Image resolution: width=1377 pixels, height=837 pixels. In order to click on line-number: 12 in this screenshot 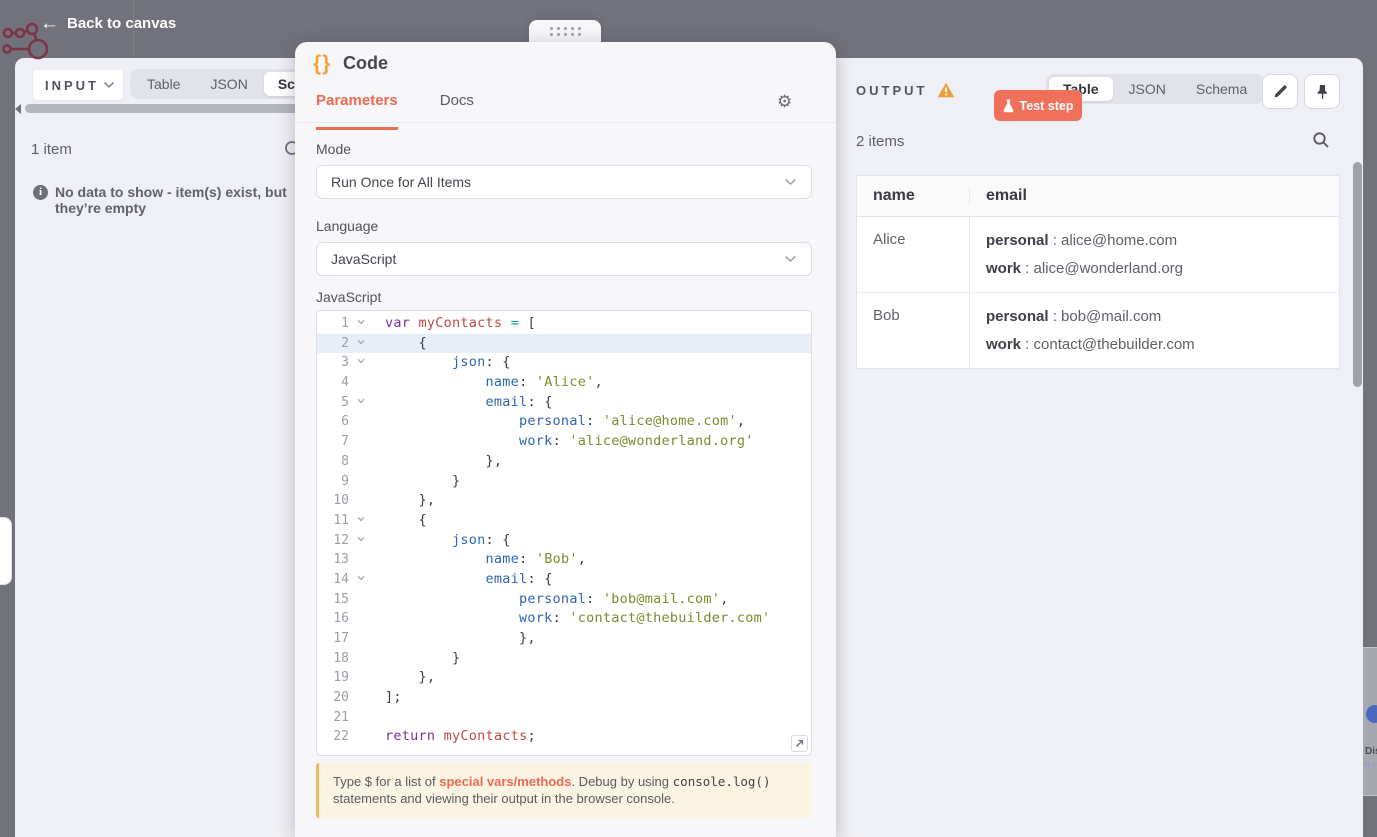, I will do `click(341, 540)`.